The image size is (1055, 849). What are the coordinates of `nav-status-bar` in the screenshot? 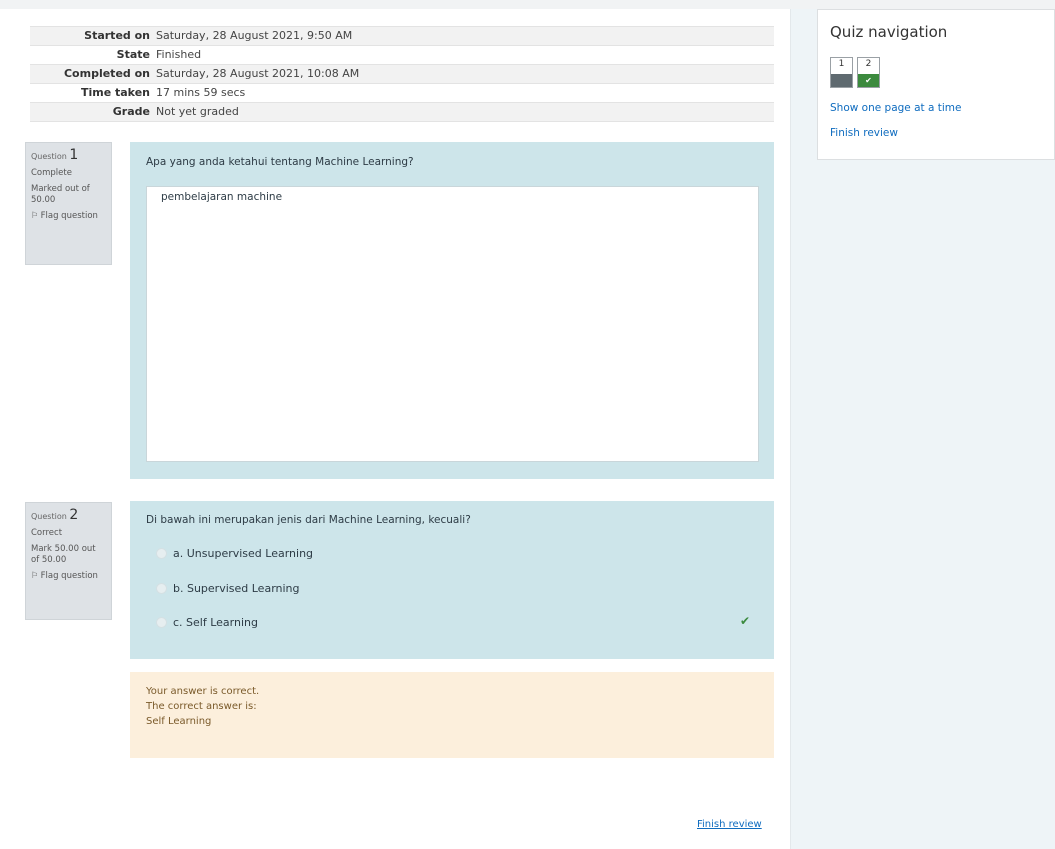 It's located at (841, 80).